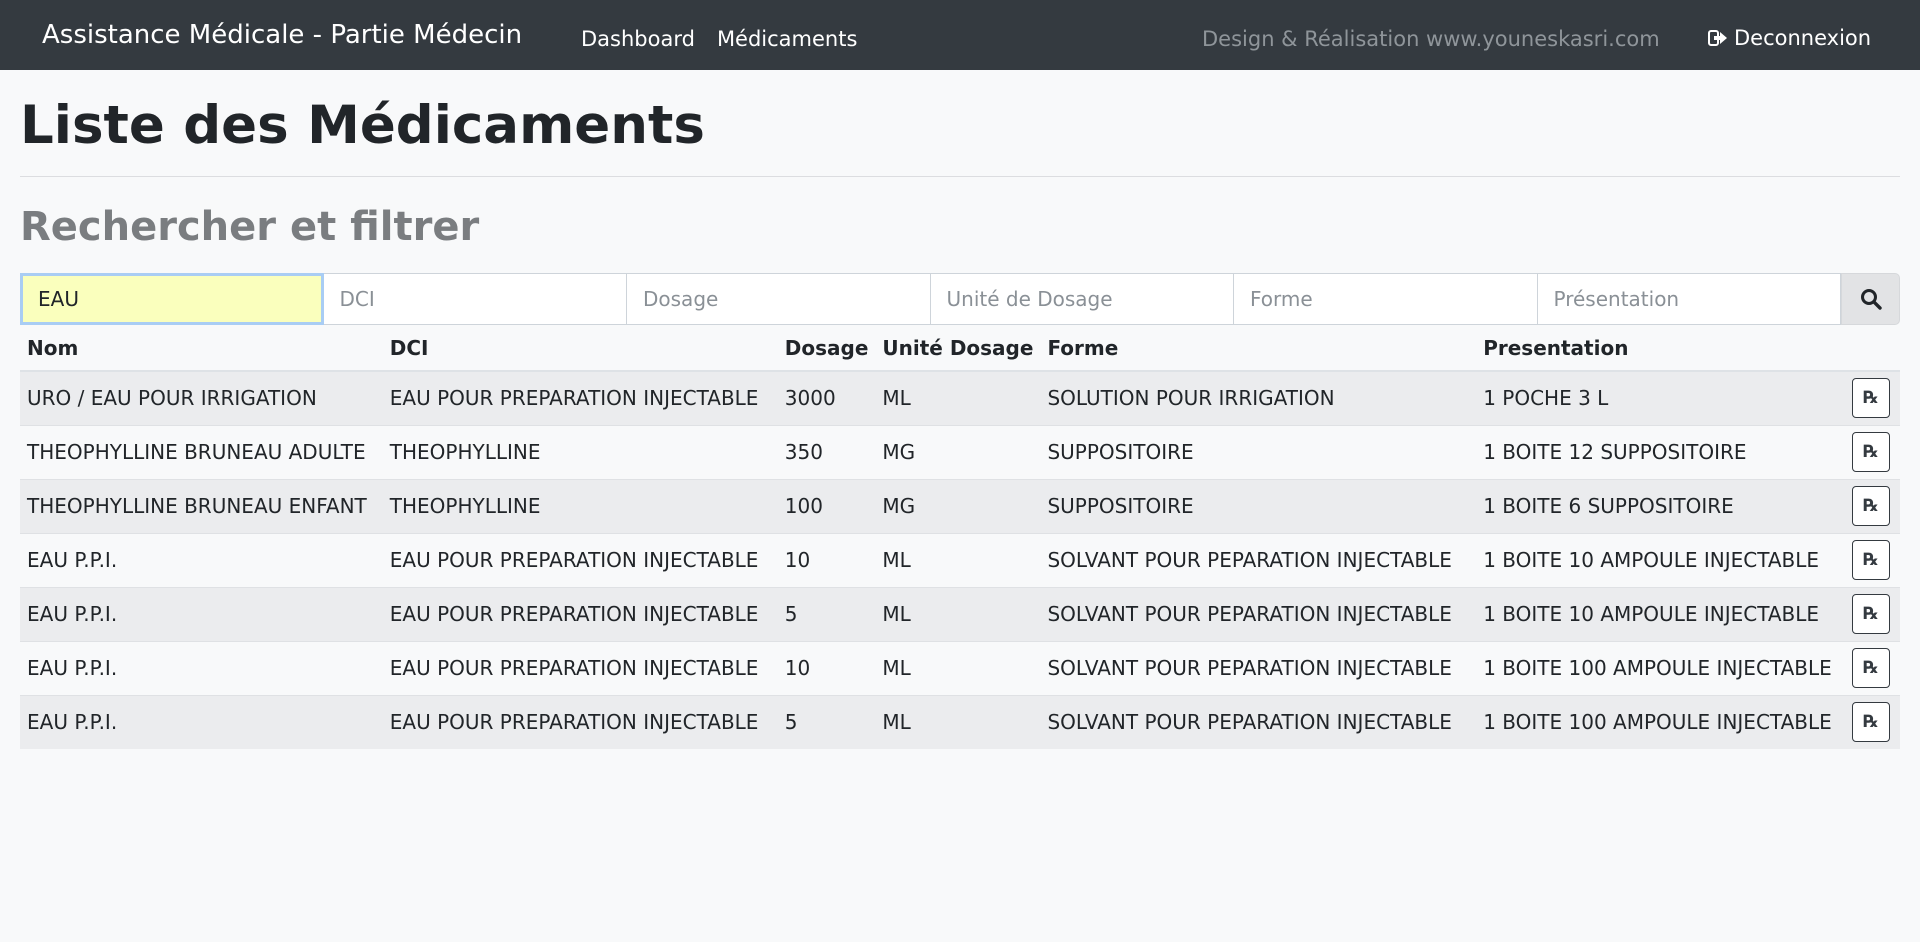  Describe the element at coordinates (1689, 299) in the screenshot. I see `presentation-filter-input` at that location.